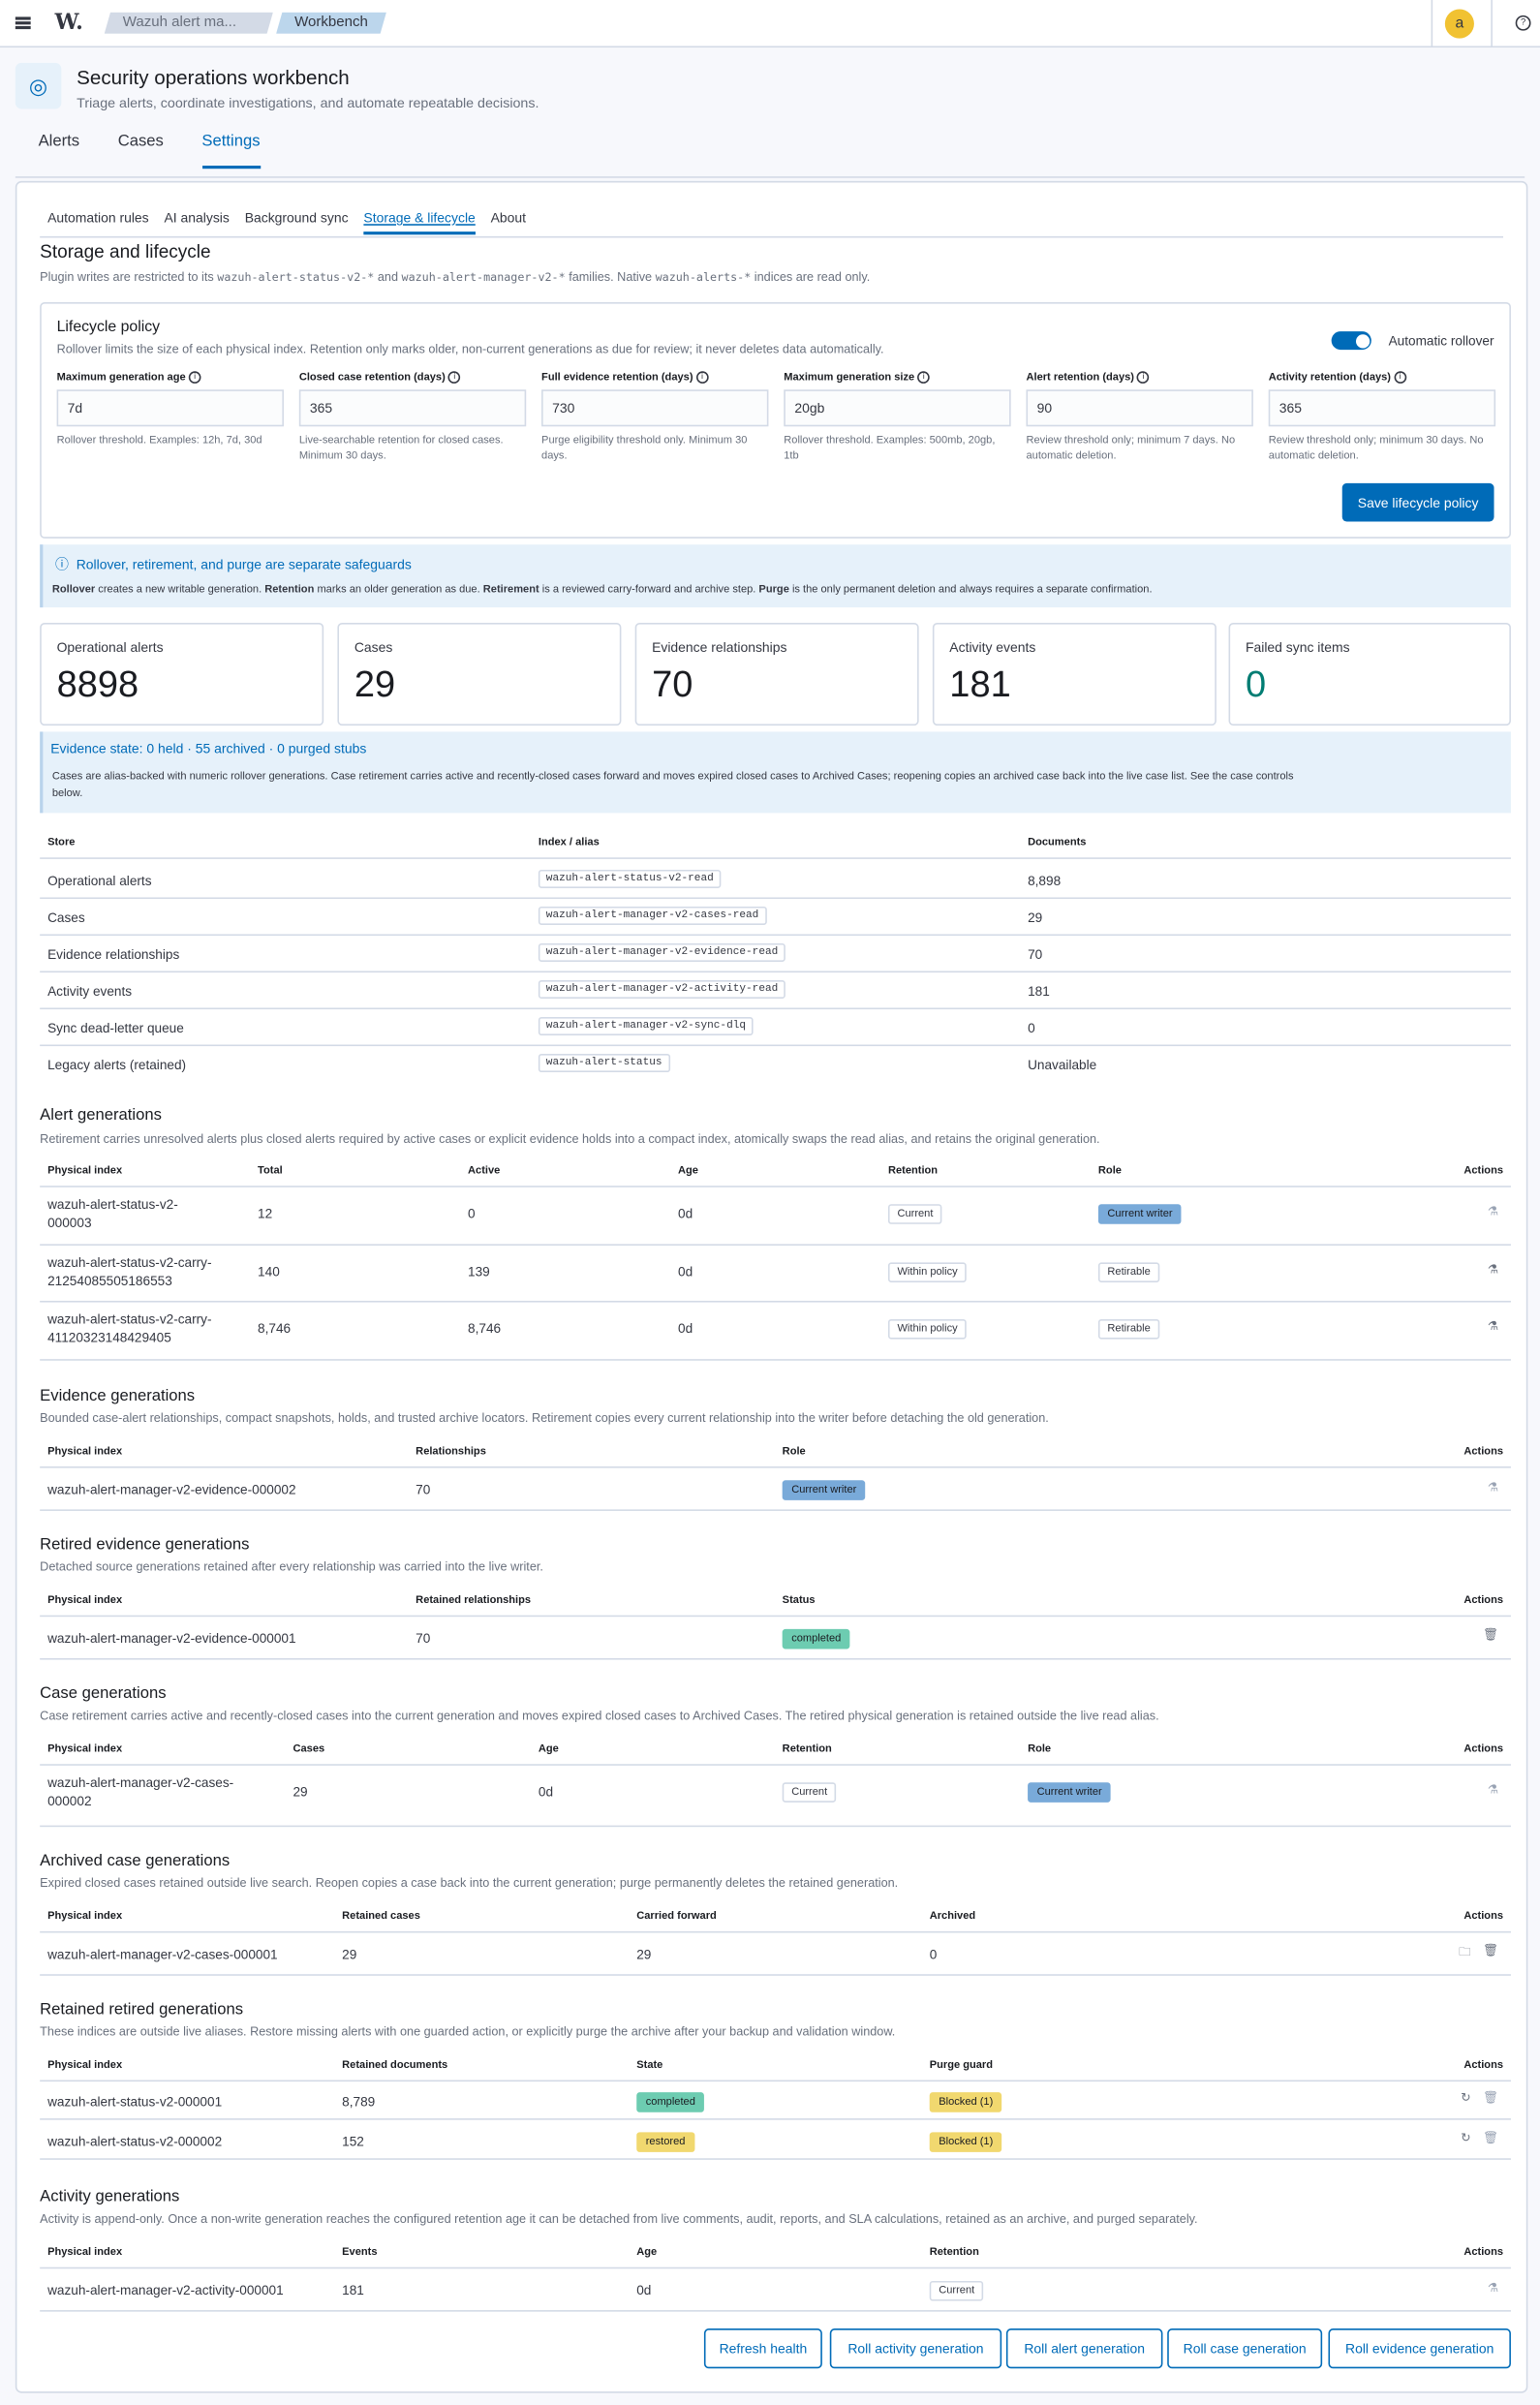  What do you see at coordinates (655, 408) in the screenshot?
I see `full-evidence-retention-input: 730` at bounding box center [655, 408].